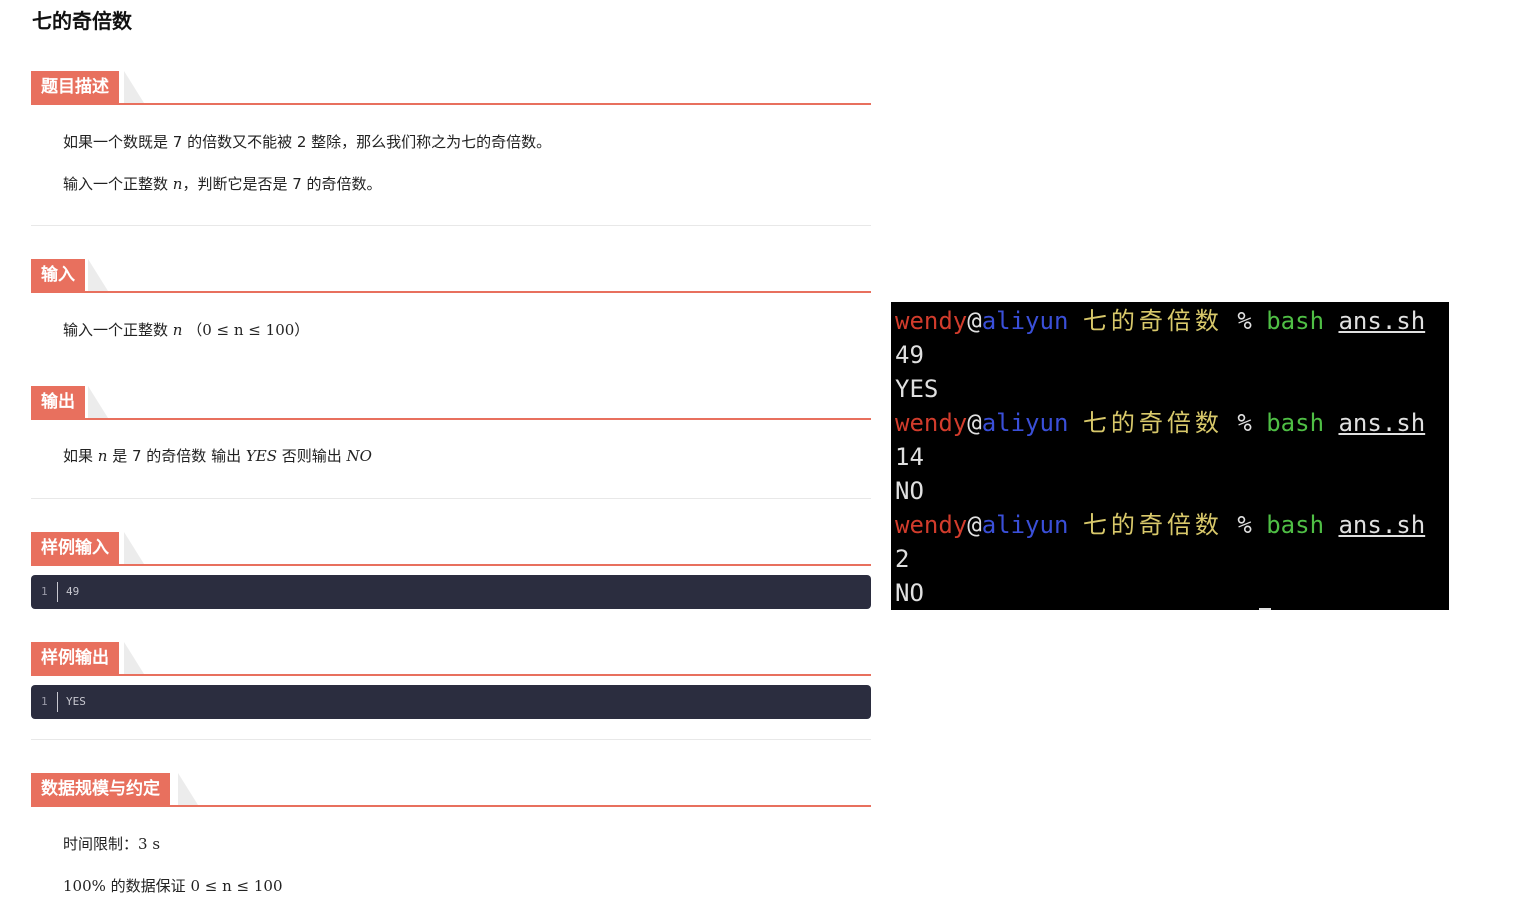  Describe the element at coordinates (451, 403) in the screenshot. I see `section-header-output: 输出` at that location.